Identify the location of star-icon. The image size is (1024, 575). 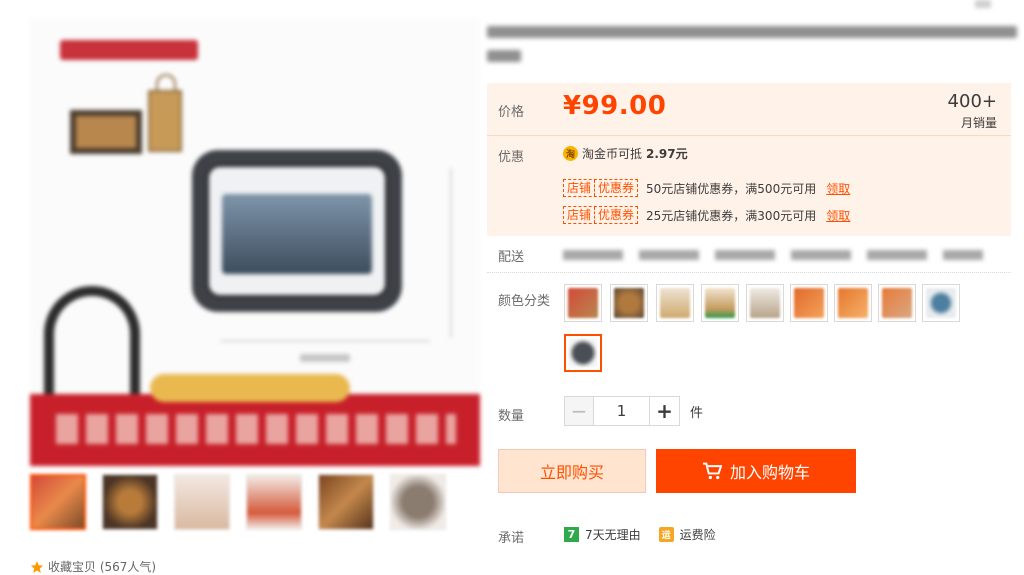
(37, 566).